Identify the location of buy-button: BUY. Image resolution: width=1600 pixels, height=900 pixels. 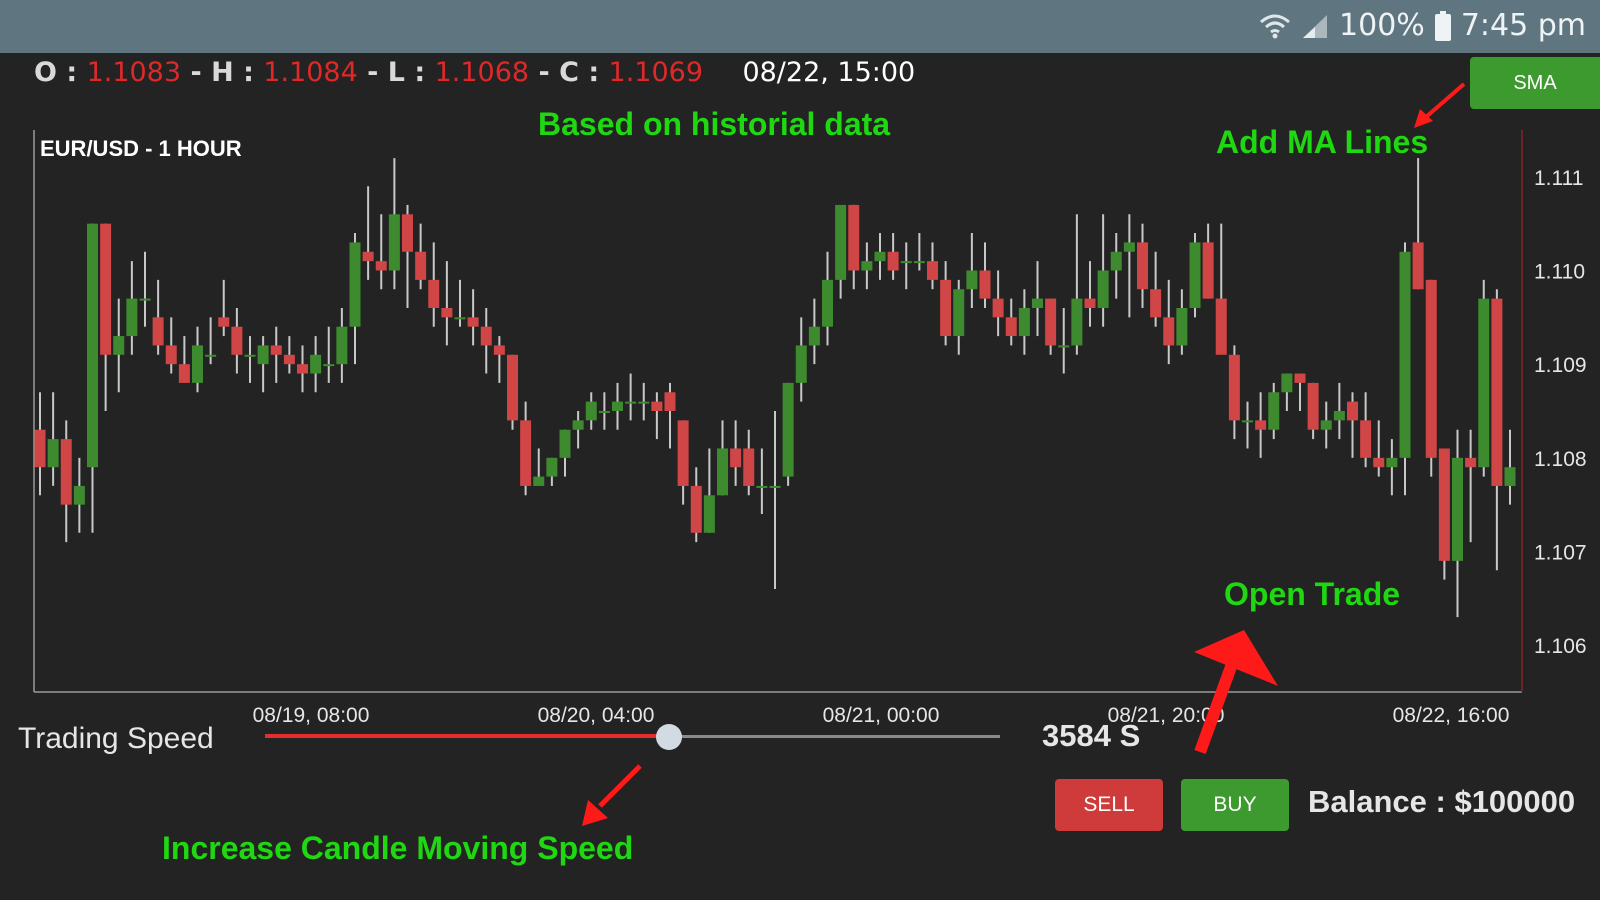
(1235, 805).